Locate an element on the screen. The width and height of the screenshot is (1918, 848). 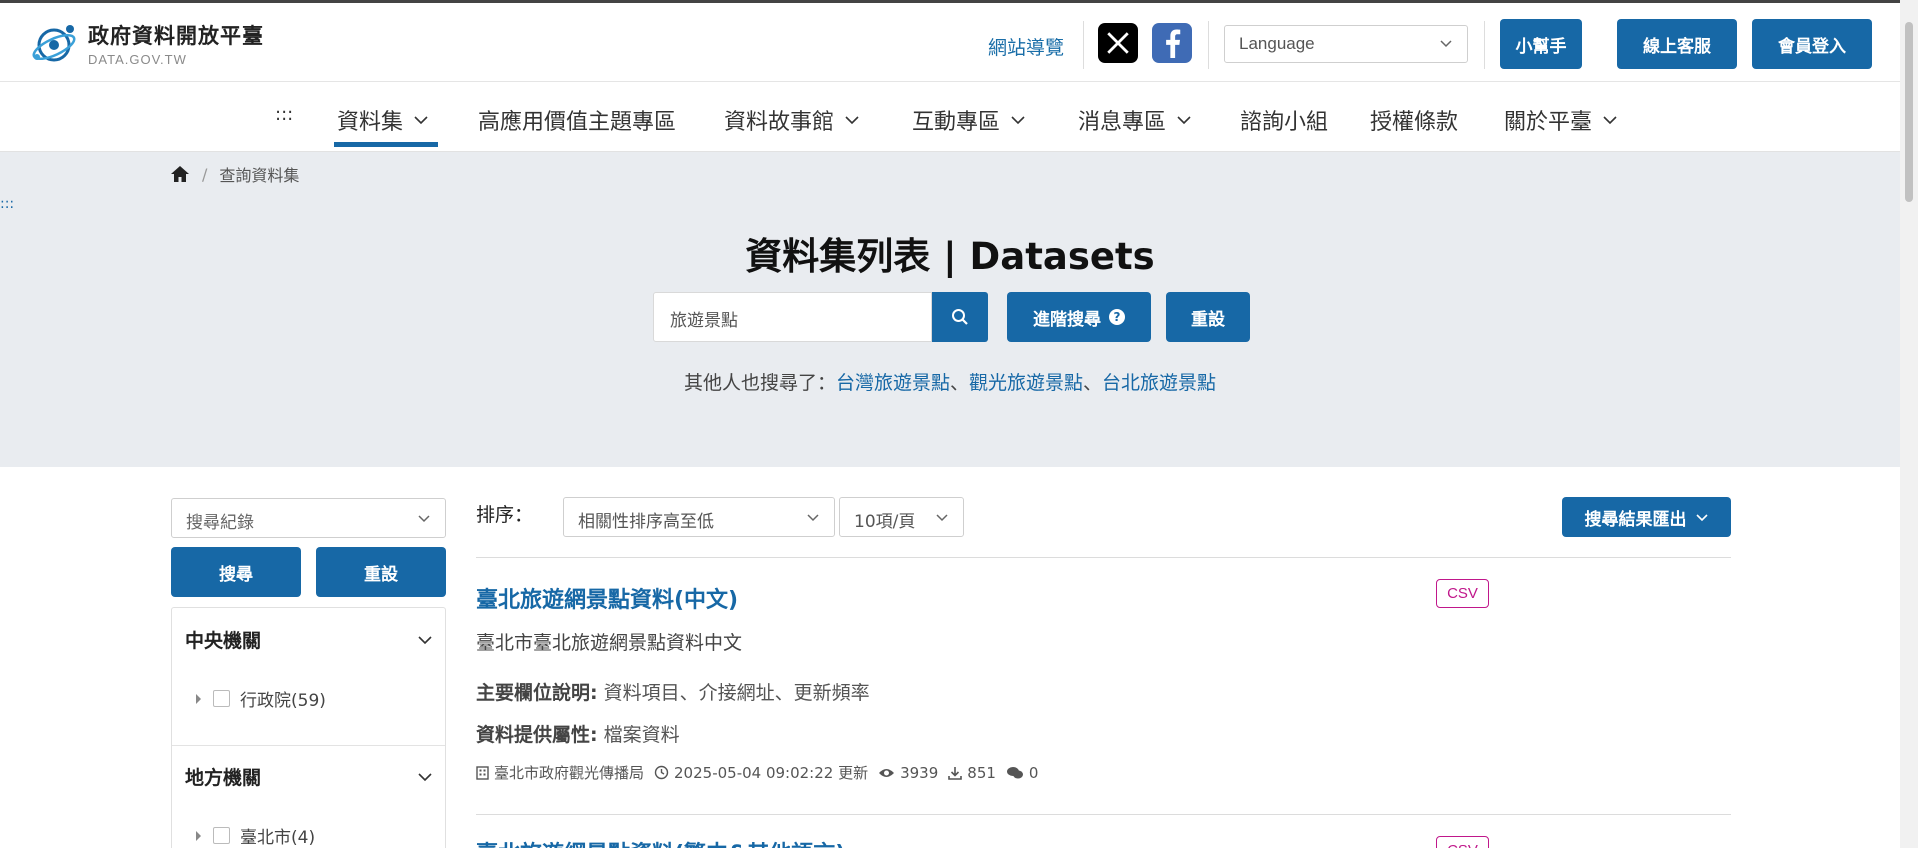
helper-button: 小幫手 is located at coordinates (1541, 44).